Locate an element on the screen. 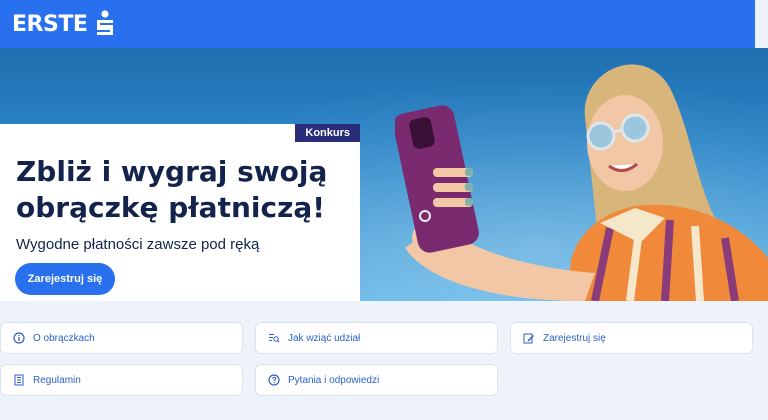 The image size is (768, 420). link-label: O obrączkach is located at coordinates (64, 338).